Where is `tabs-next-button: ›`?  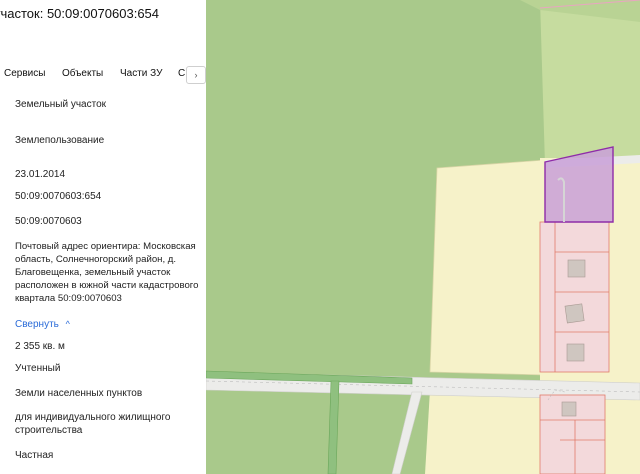 tabs-next-button: › is located at coordinates (196, 75).